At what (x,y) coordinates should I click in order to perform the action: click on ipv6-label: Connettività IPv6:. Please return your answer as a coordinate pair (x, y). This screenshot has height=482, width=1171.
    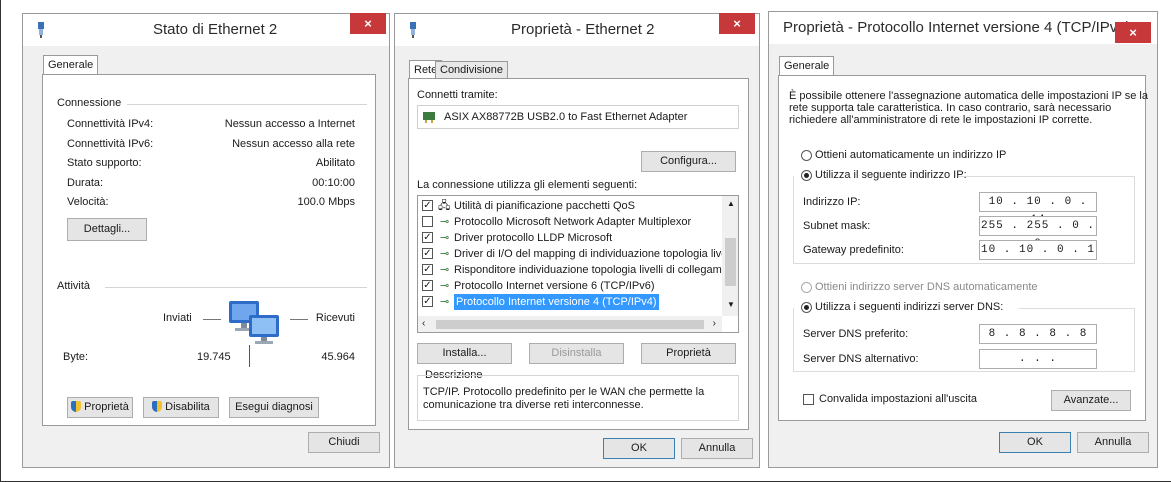
    Looking at the image, I should click on (110, 144).